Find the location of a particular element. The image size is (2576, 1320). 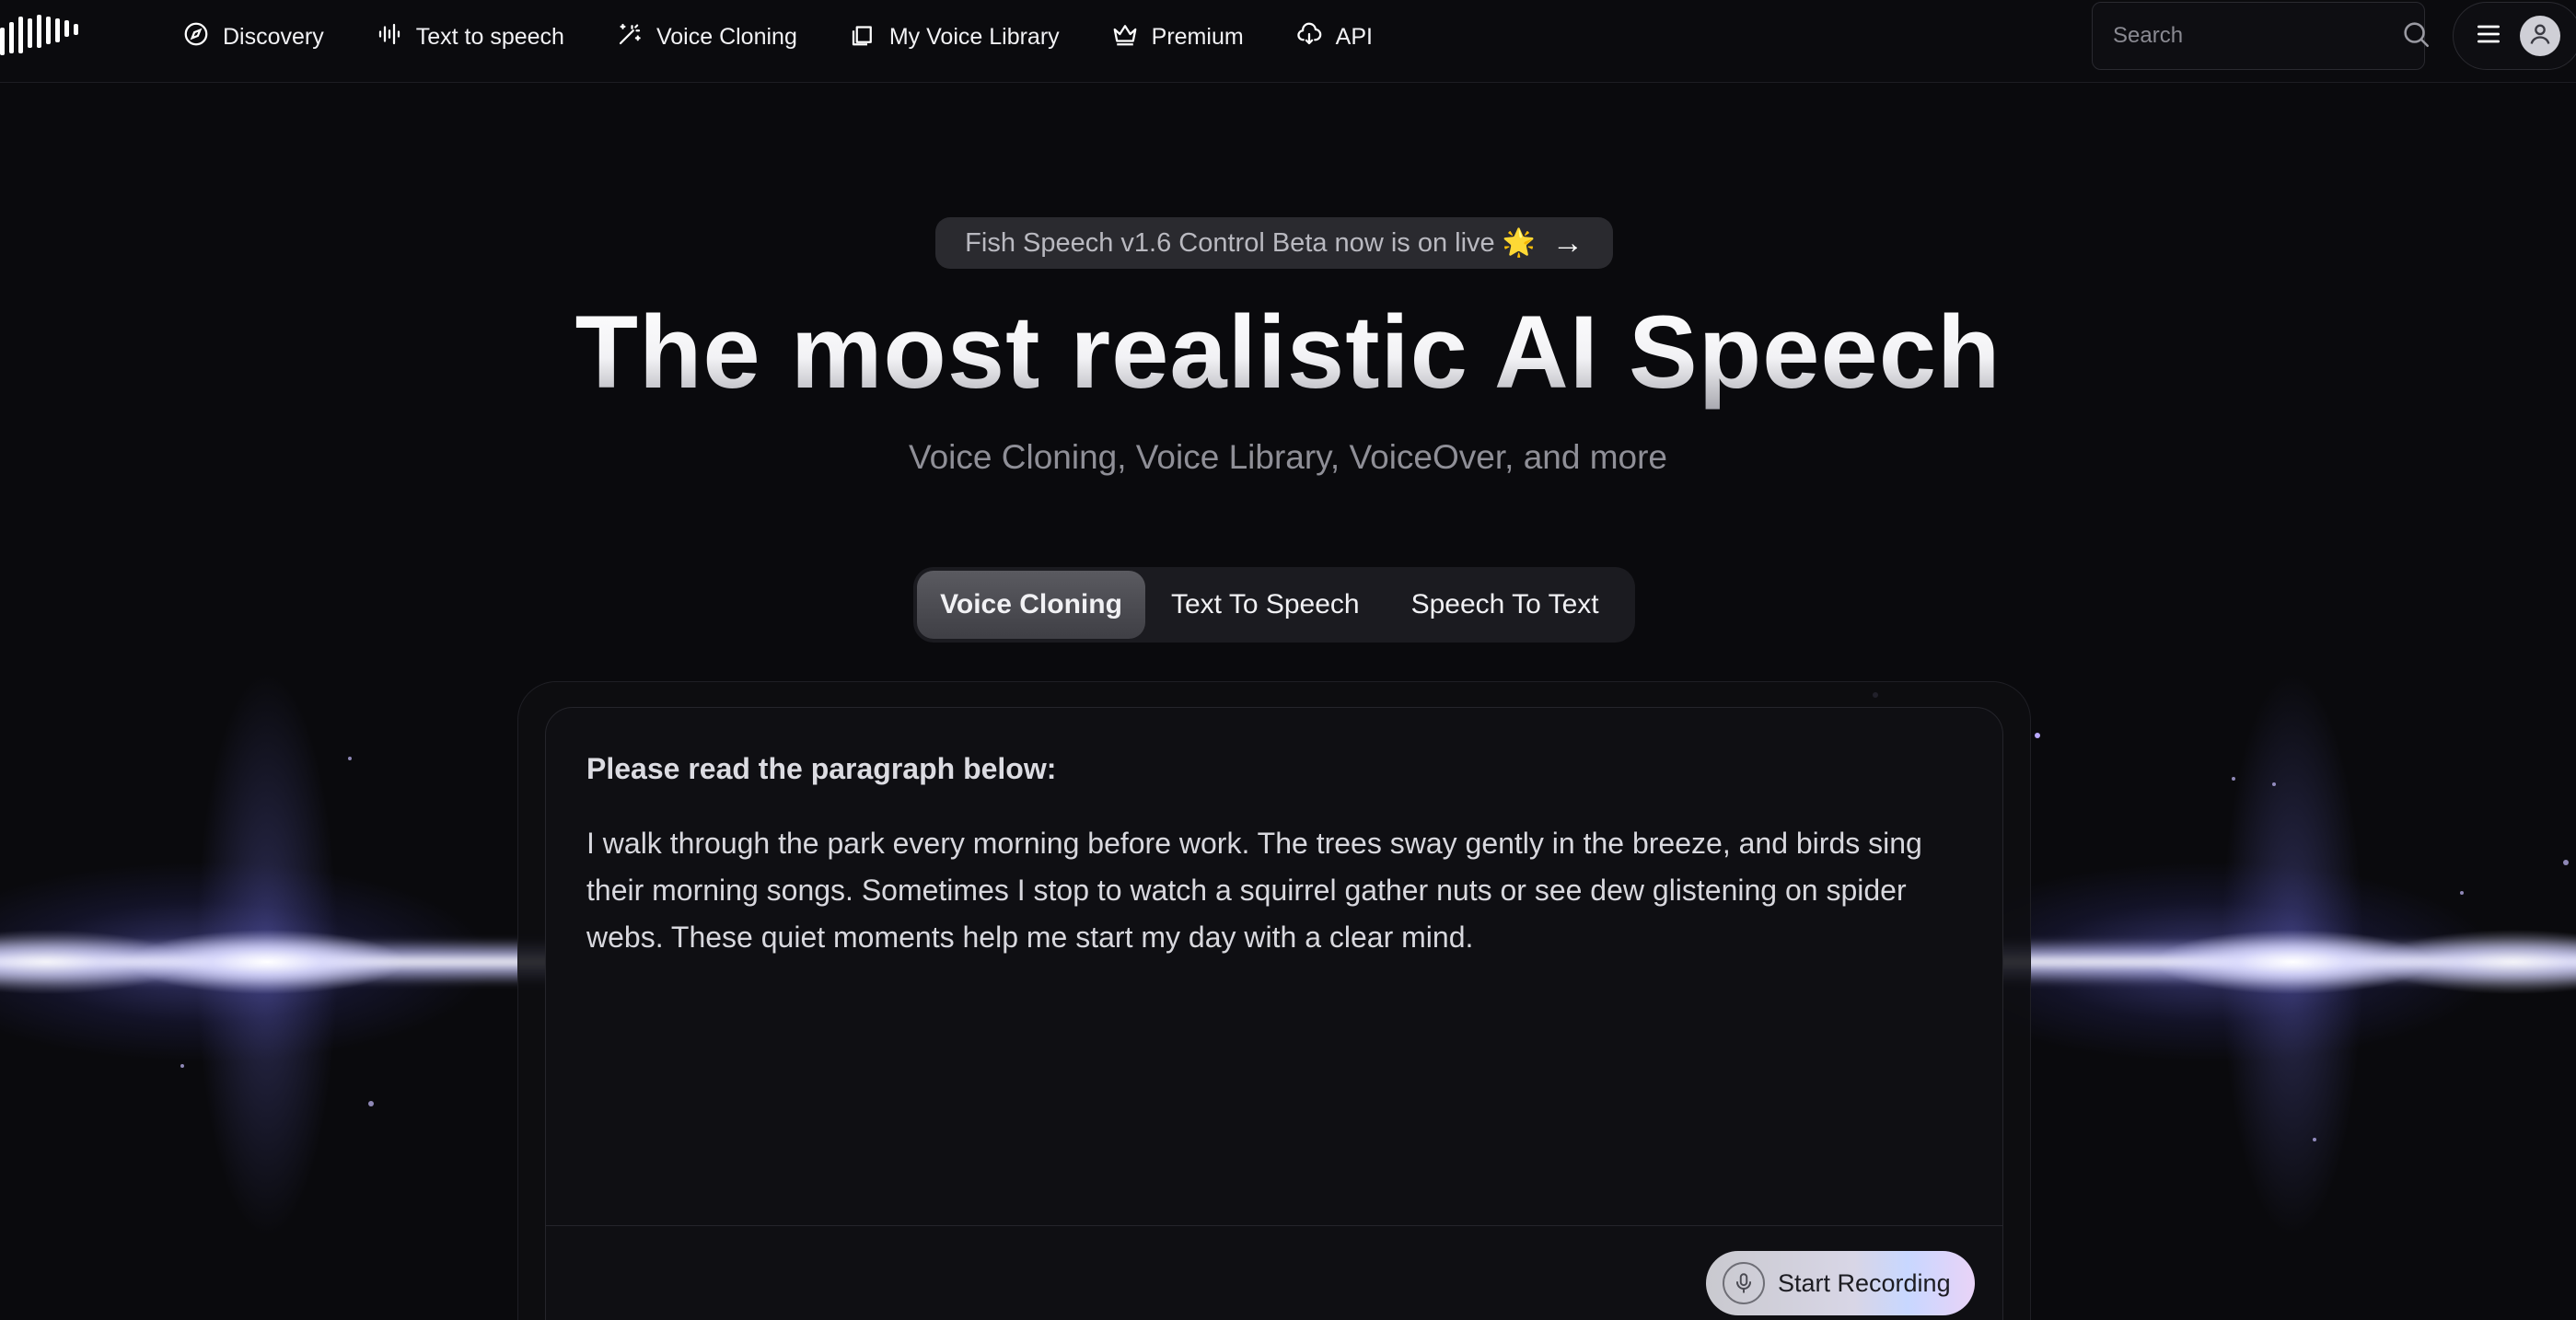

account-menu is located at coordinates (2514, 36).